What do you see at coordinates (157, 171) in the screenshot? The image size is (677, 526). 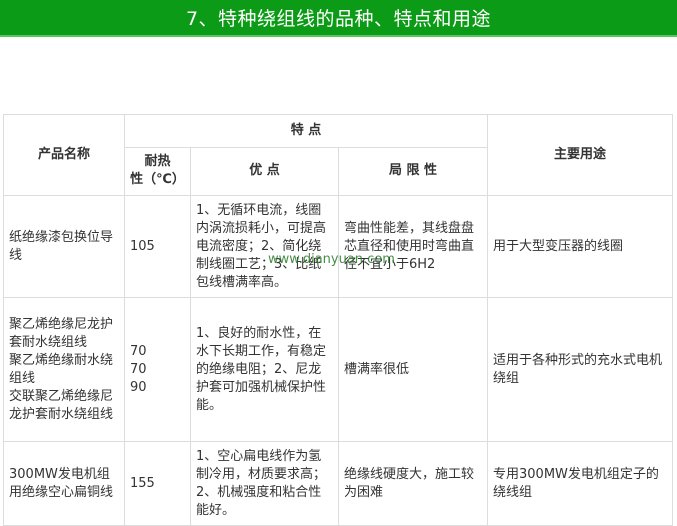 I see `header-heat-resistance: 耐热 性（℃）` at bounding box center [157, 171].